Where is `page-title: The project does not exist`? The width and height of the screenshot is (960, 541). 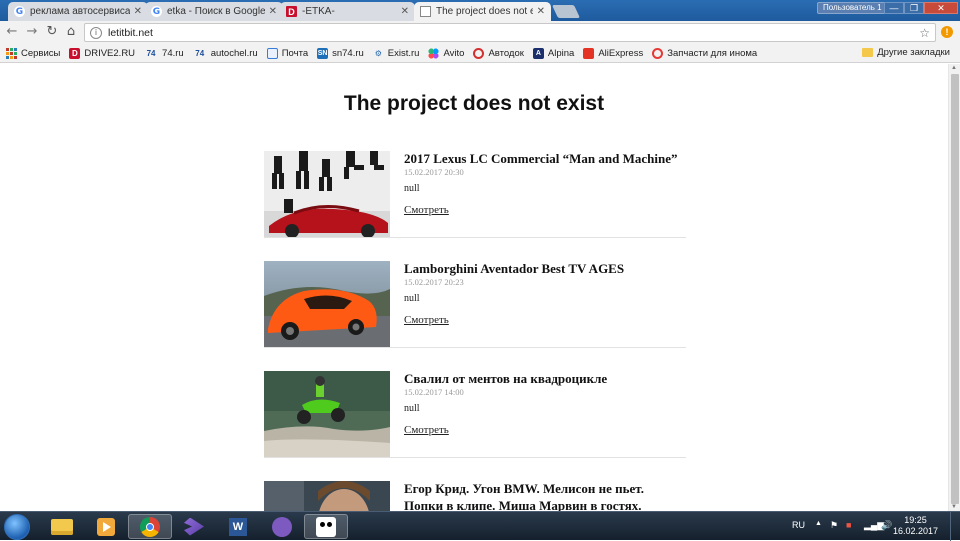
page-title: The project does not exist is located at coordinates (474, 103).